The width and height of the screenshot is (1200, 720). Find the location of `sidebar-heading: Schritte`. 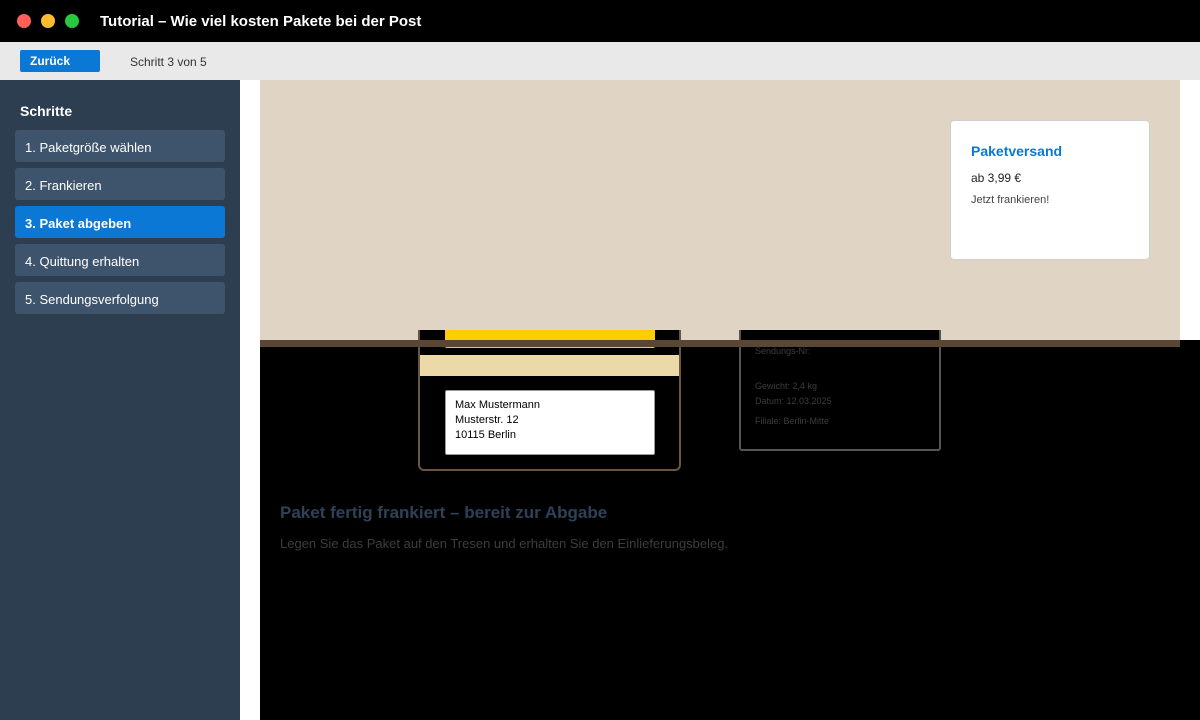

sidebar-heading: Schritte is located at coordinates (46, 111).